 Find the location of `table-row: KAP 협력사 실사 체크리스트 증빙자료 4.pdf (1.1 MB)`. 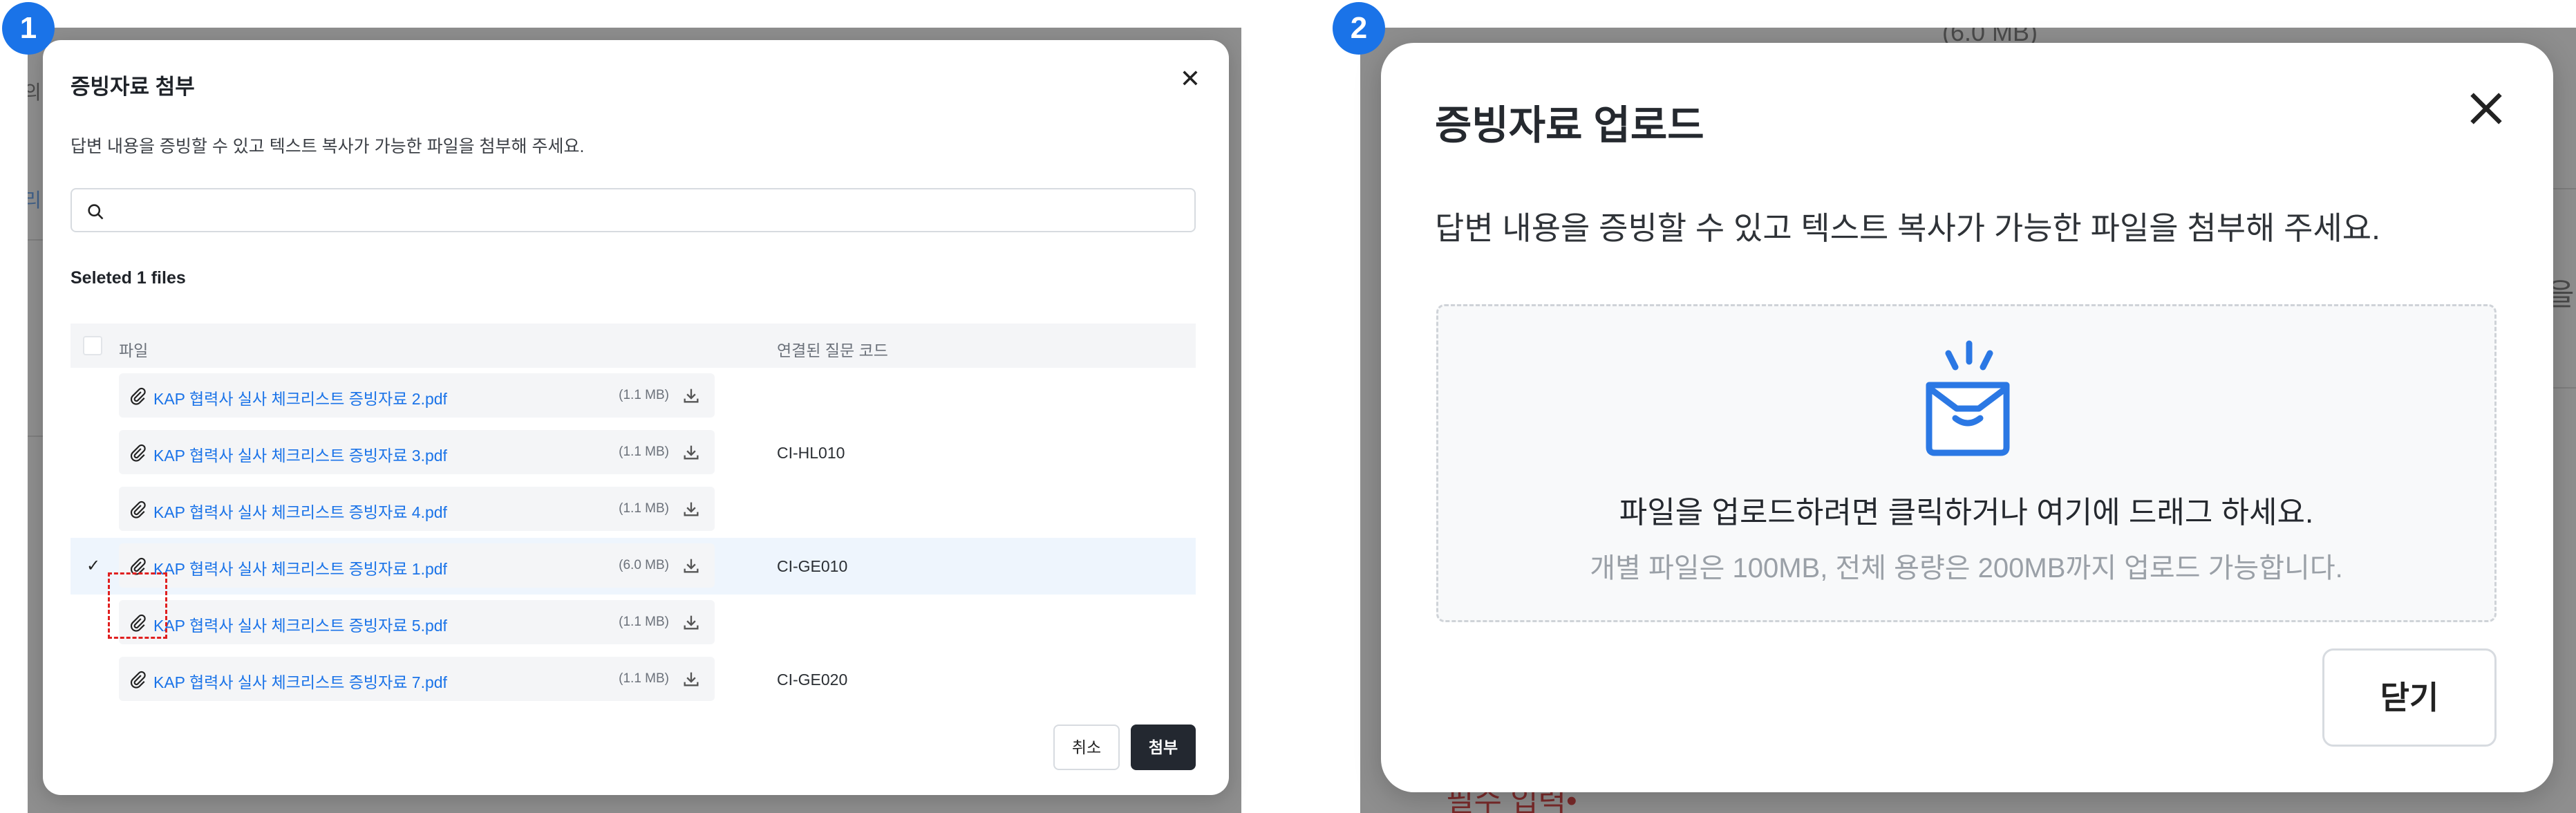

table-row: KAP 협력사 실사 체크리스트 증빙자료 4.pdf (1.1 MB) is located at coordinates (633, 509).